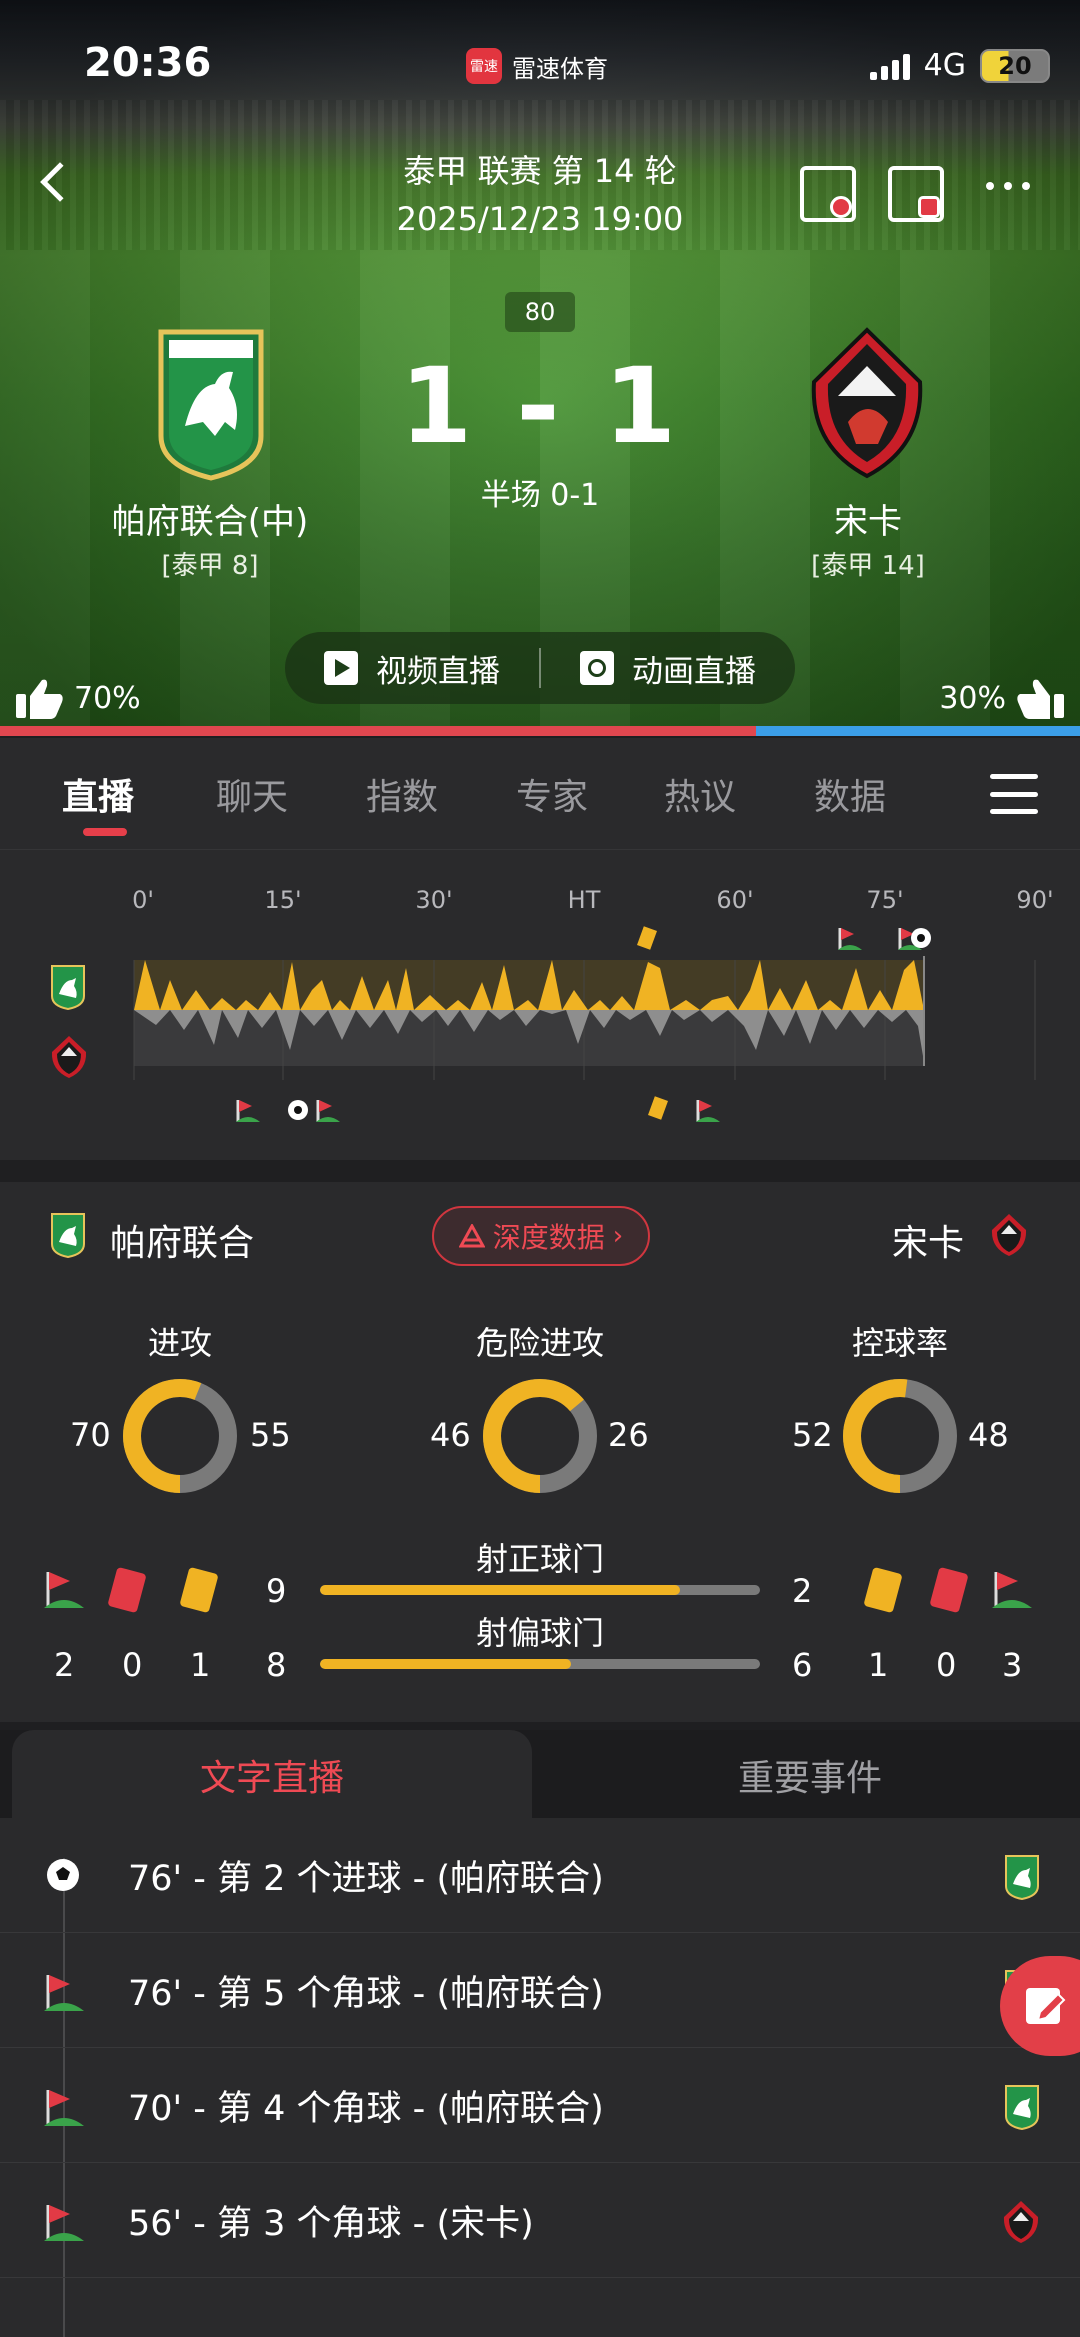 The image size is (1080, 2337). What do you see at coordinates (539, 1633) in the screenshot?
I see `shots-off-target-title: 射偏球门` at bounding box center [539, 1633].